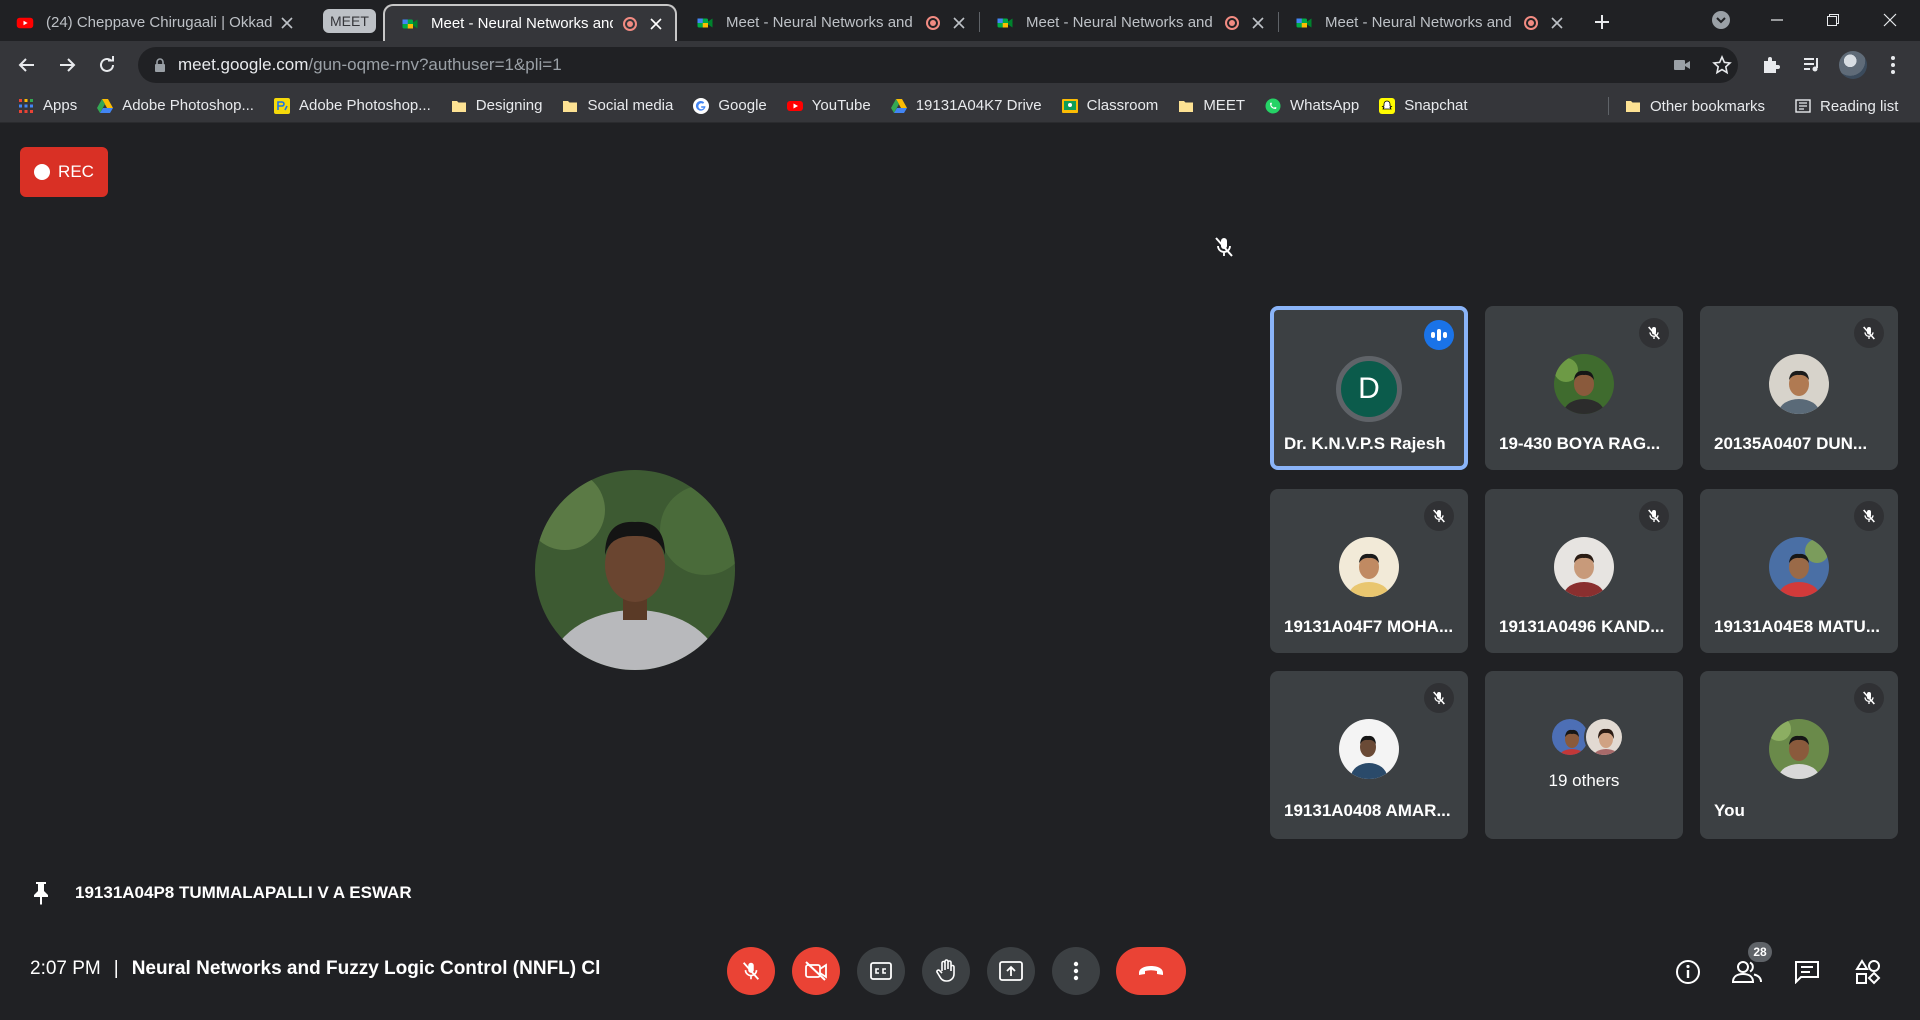  Describe the element at coordinates (107, 65) in the screenshot. I see `reload-button` at that location.